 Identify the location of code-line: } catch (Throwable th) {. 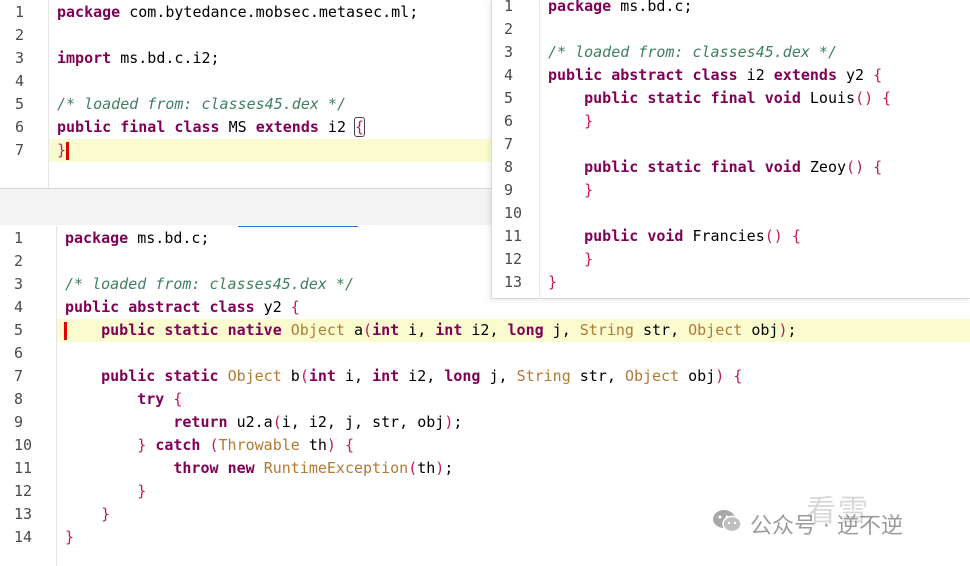
(209, 445).